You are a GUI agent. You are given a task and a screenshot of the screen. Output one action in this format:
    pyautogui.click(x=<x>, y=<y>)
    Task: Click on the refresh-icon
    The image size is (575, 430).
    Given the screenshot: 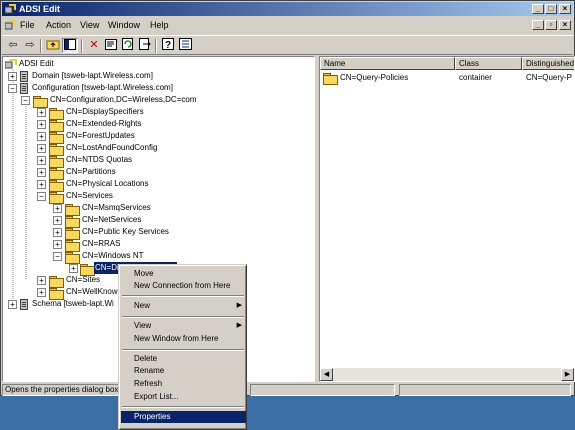 What is the action you would take?
    pyautogui.click(x=128, y=45)
    